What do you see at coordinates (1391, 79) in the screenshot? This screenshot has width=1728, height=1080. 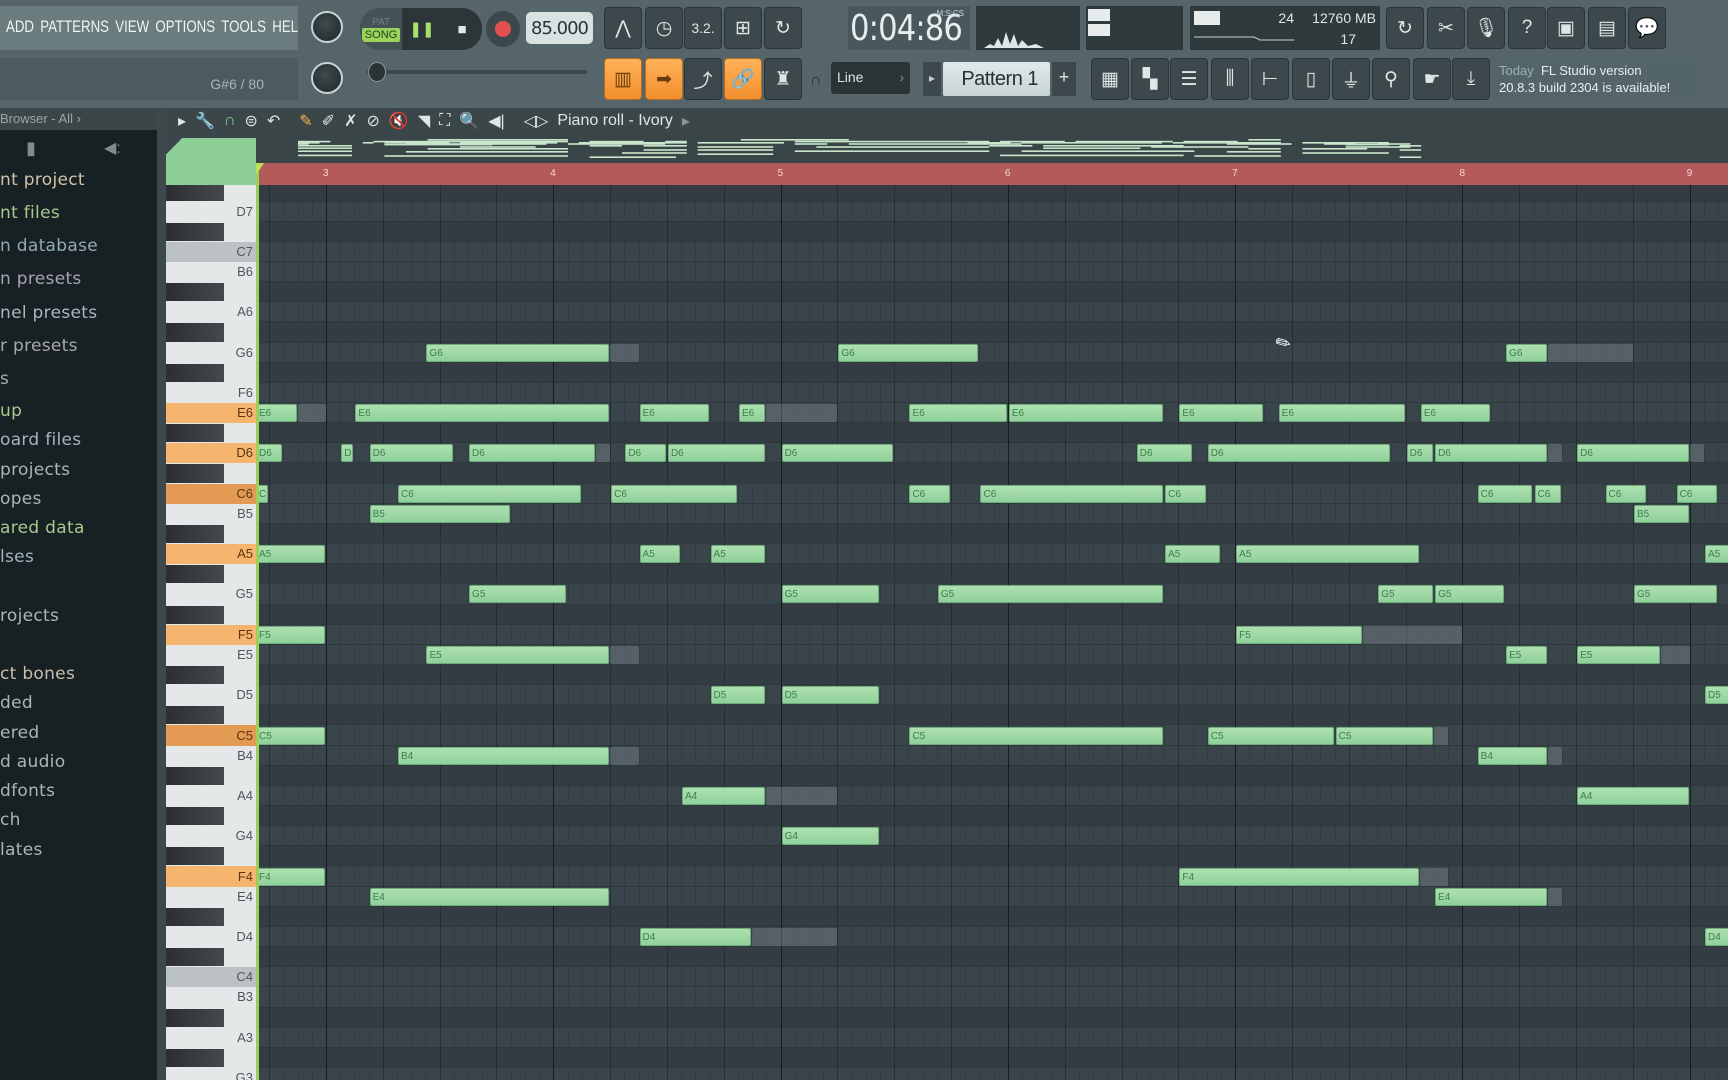 I see `performance-button: ⚲` at bounding box center [1391, 79].